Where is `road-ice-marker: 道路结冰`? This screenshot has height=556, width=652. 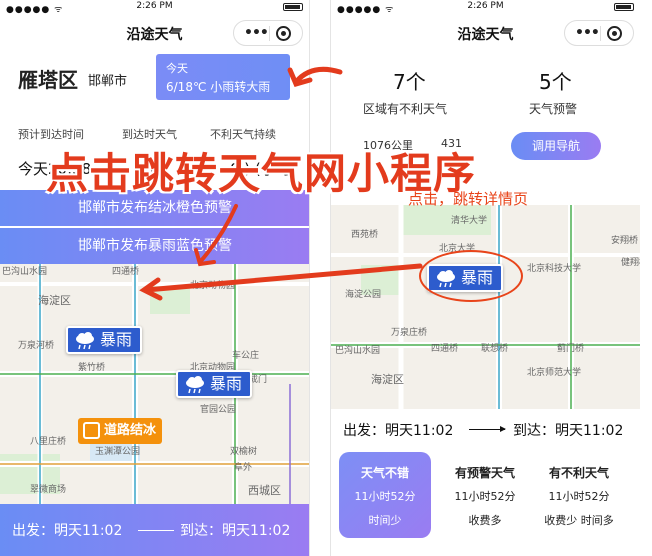 road-ice-marker: 道路结冰 is located at coordinates (120, 431).